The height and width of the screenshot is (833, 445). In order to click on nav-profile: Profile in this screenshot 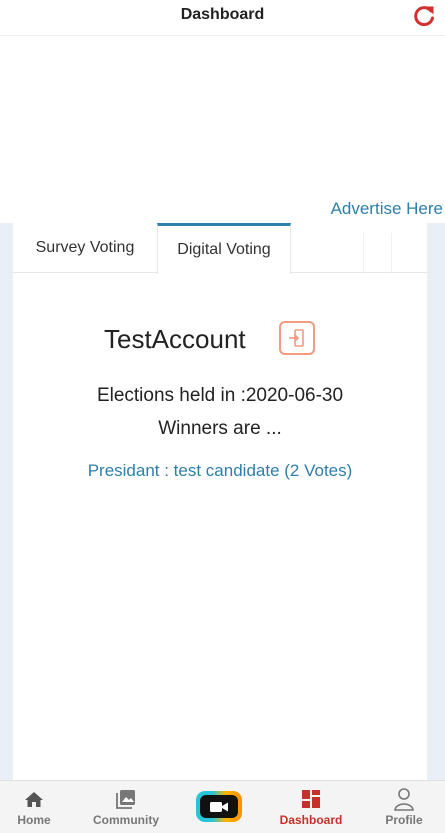, I will do `click(404, 807)`.